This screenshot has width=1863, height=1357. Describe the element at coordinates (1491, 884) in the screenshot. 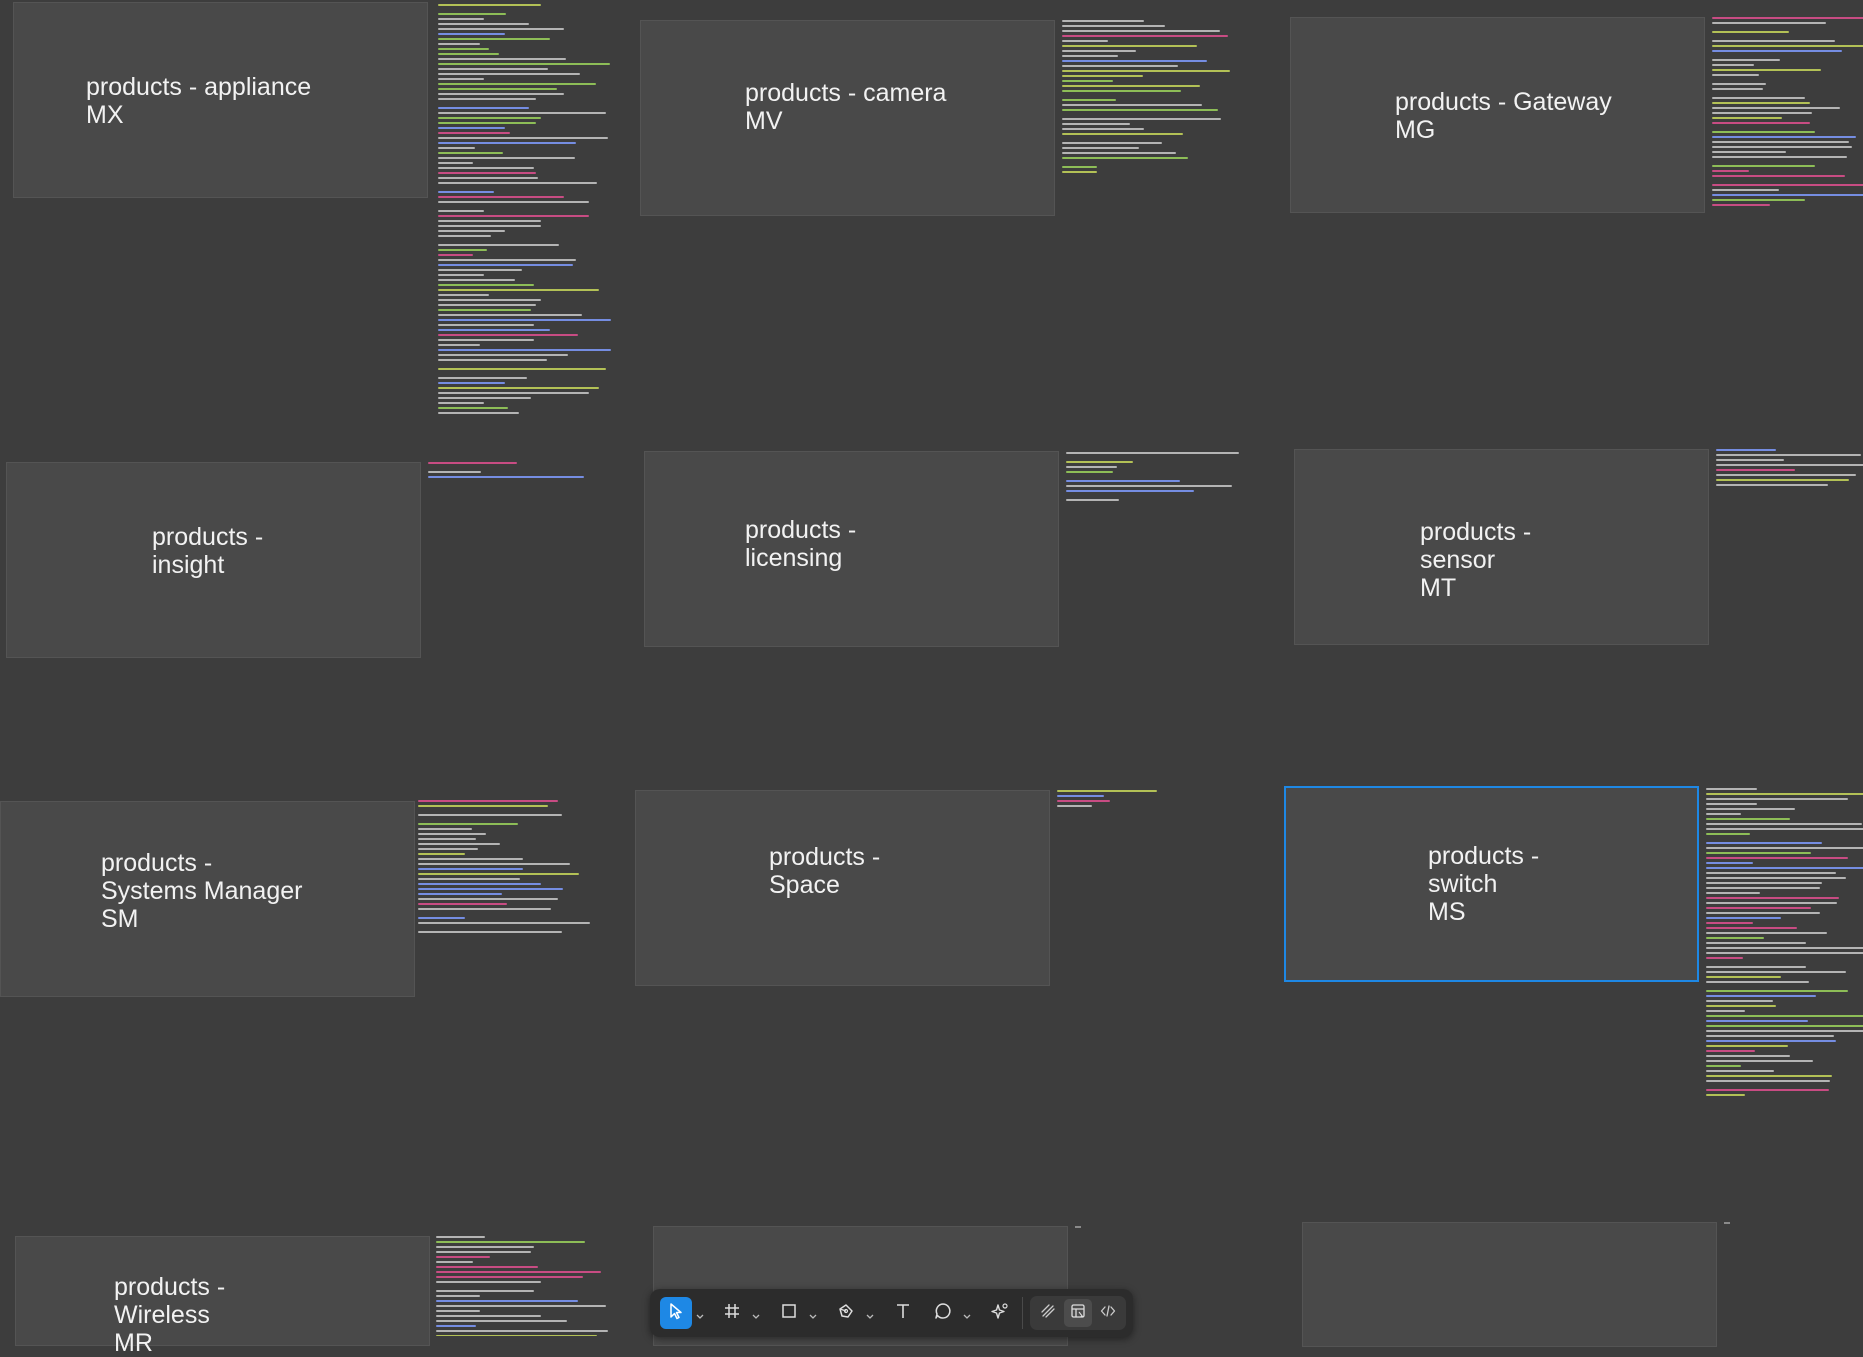

I see `frame-products-switch: products - switch MS` at that location.